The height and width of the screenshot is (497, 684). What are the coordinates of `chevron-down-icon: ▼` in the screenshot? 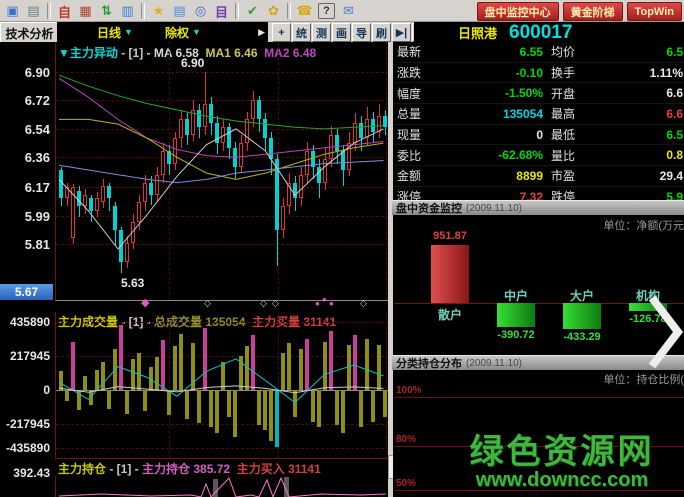 It's located at (128, 32).